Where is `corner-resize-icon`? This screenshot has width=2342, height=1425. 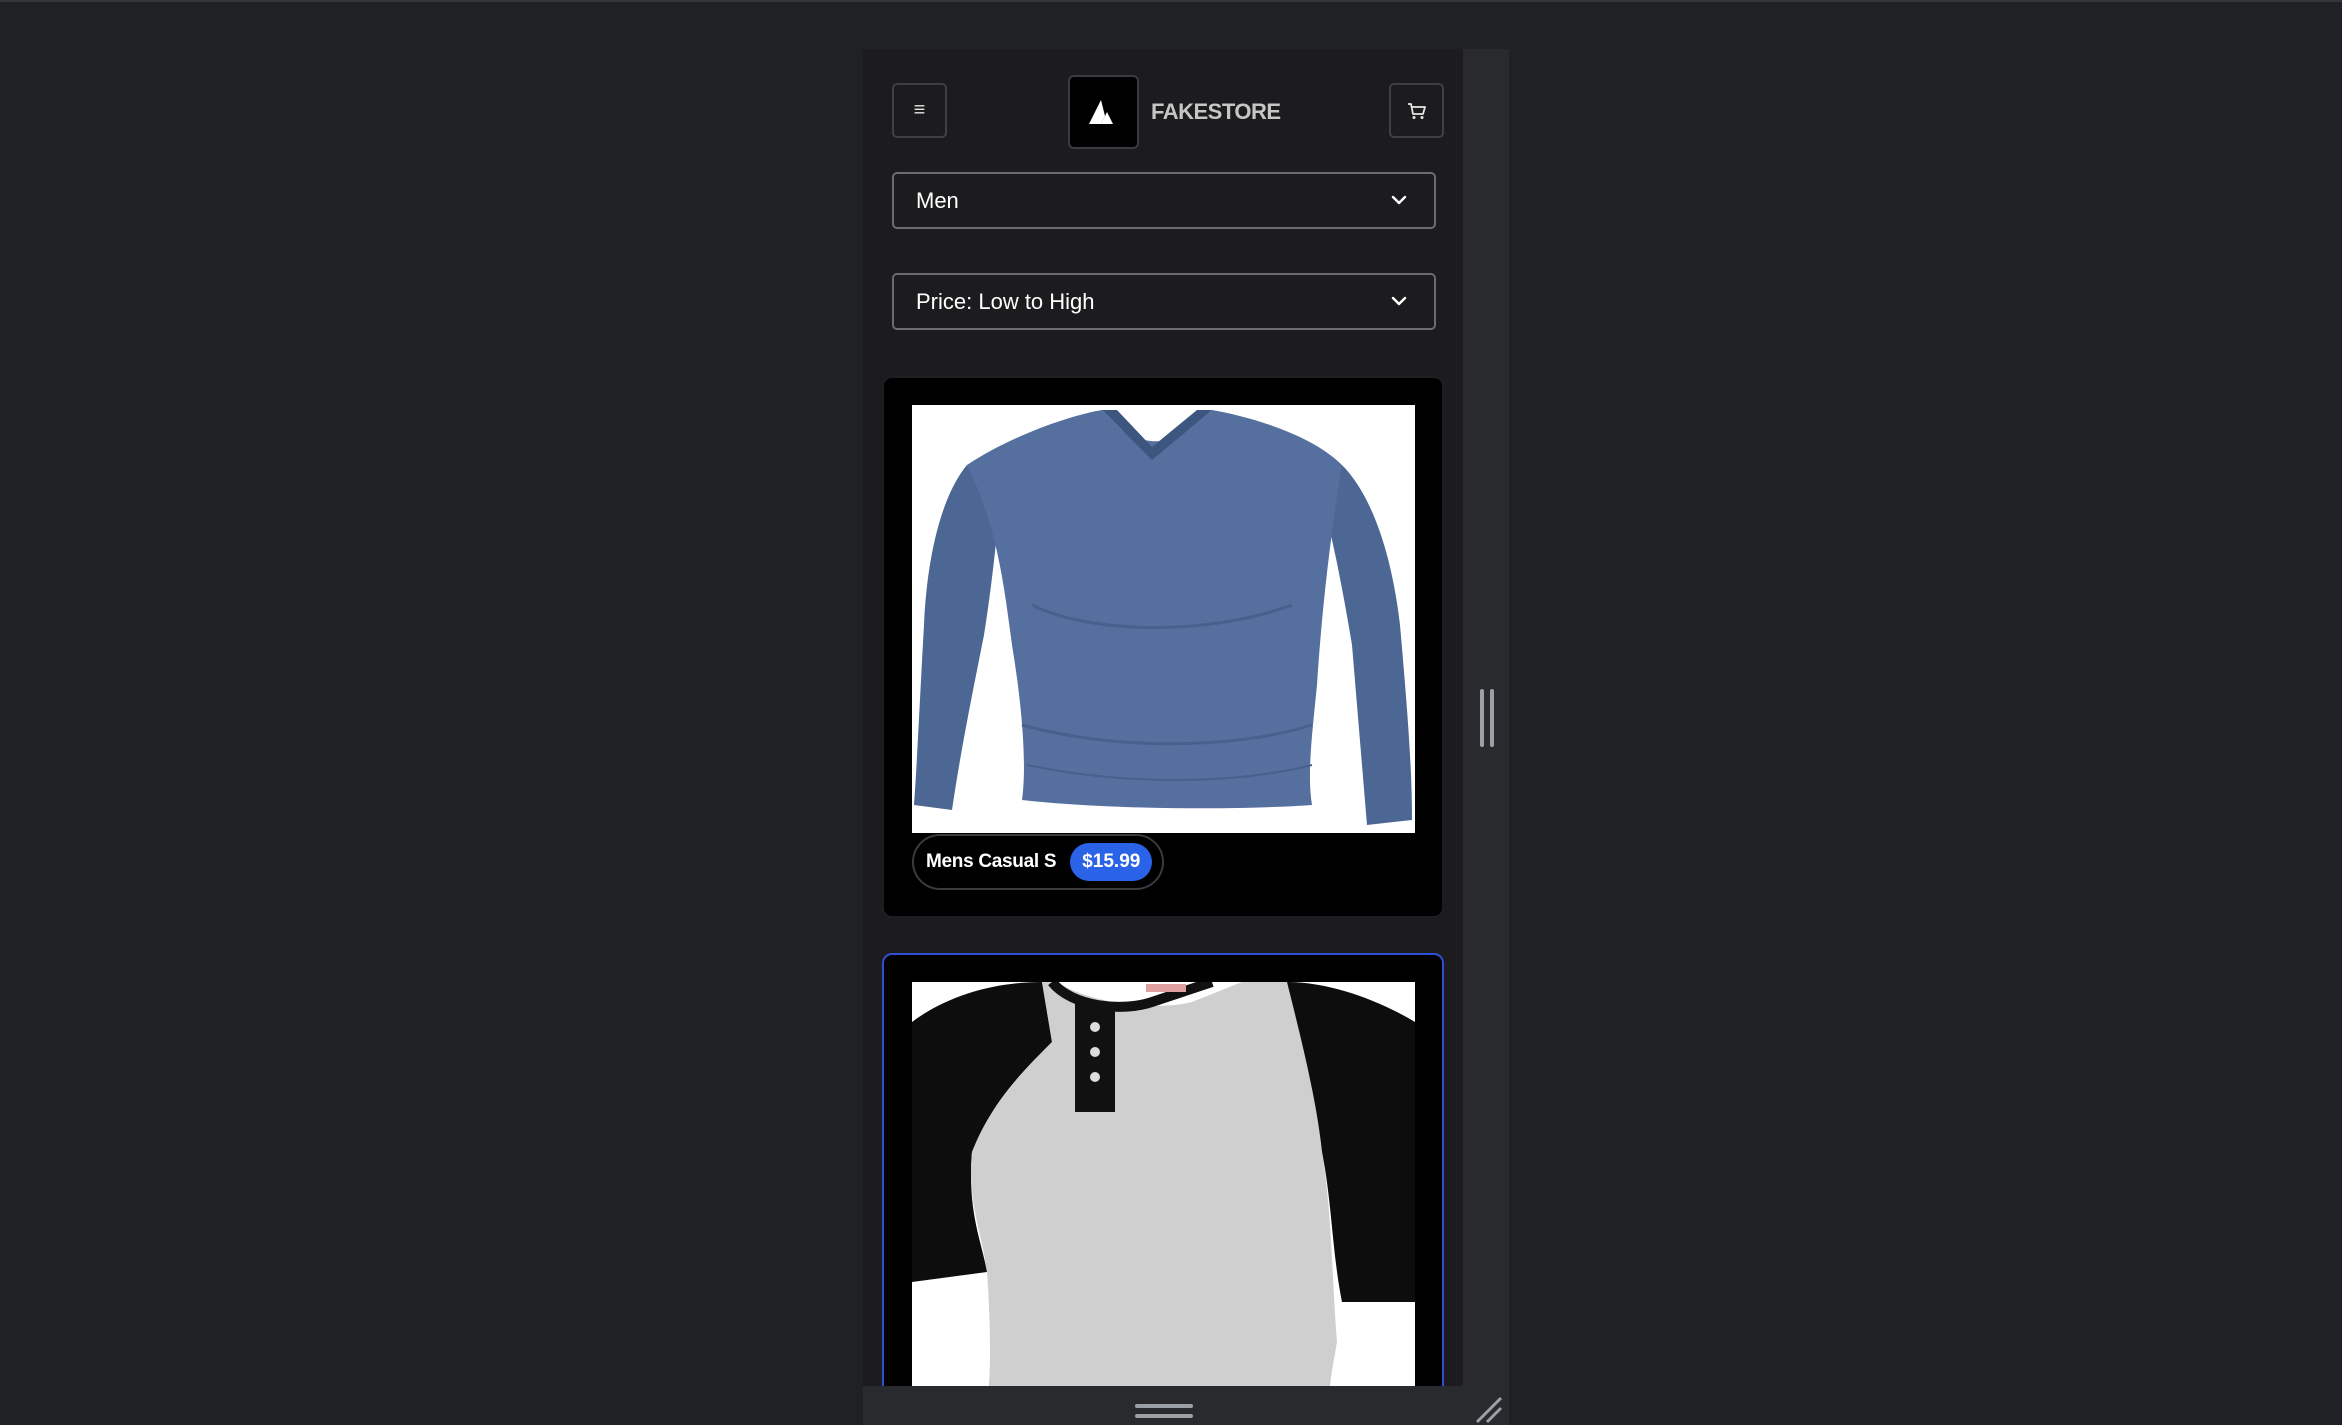 corner-resize-icon is located at coordinates (1488, 1409).